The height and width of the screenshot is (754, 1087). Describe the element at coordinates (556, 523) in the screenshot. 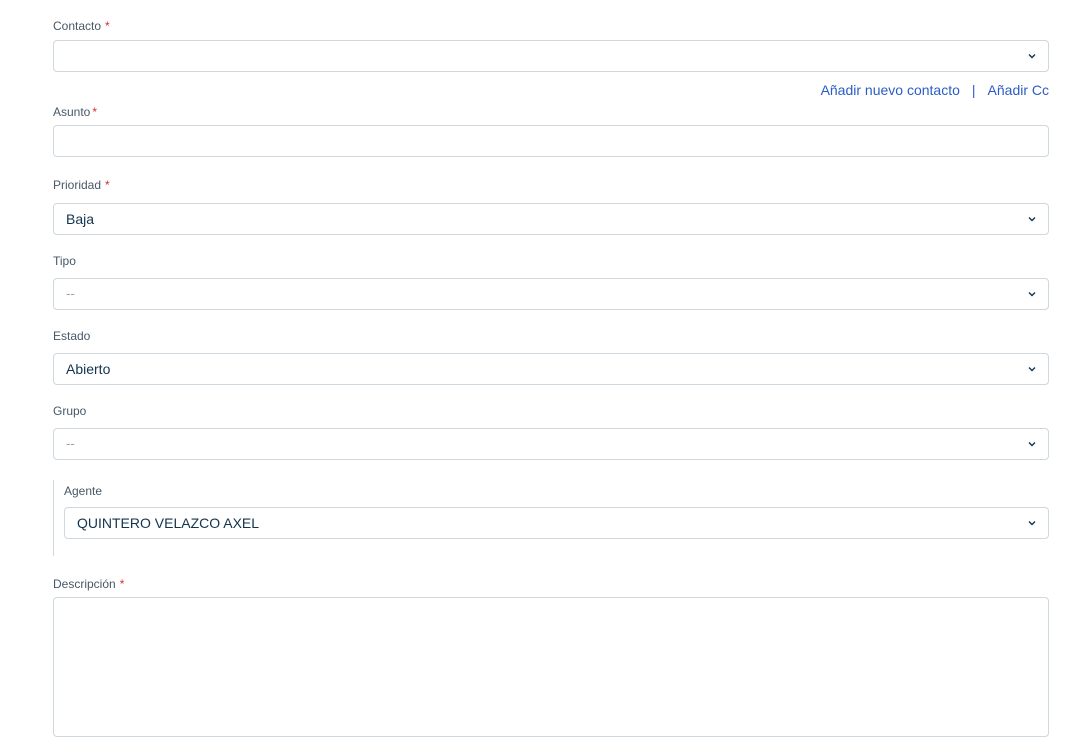

I see `agent-select: QUINTERO VELAZCO AXEL` at that location.